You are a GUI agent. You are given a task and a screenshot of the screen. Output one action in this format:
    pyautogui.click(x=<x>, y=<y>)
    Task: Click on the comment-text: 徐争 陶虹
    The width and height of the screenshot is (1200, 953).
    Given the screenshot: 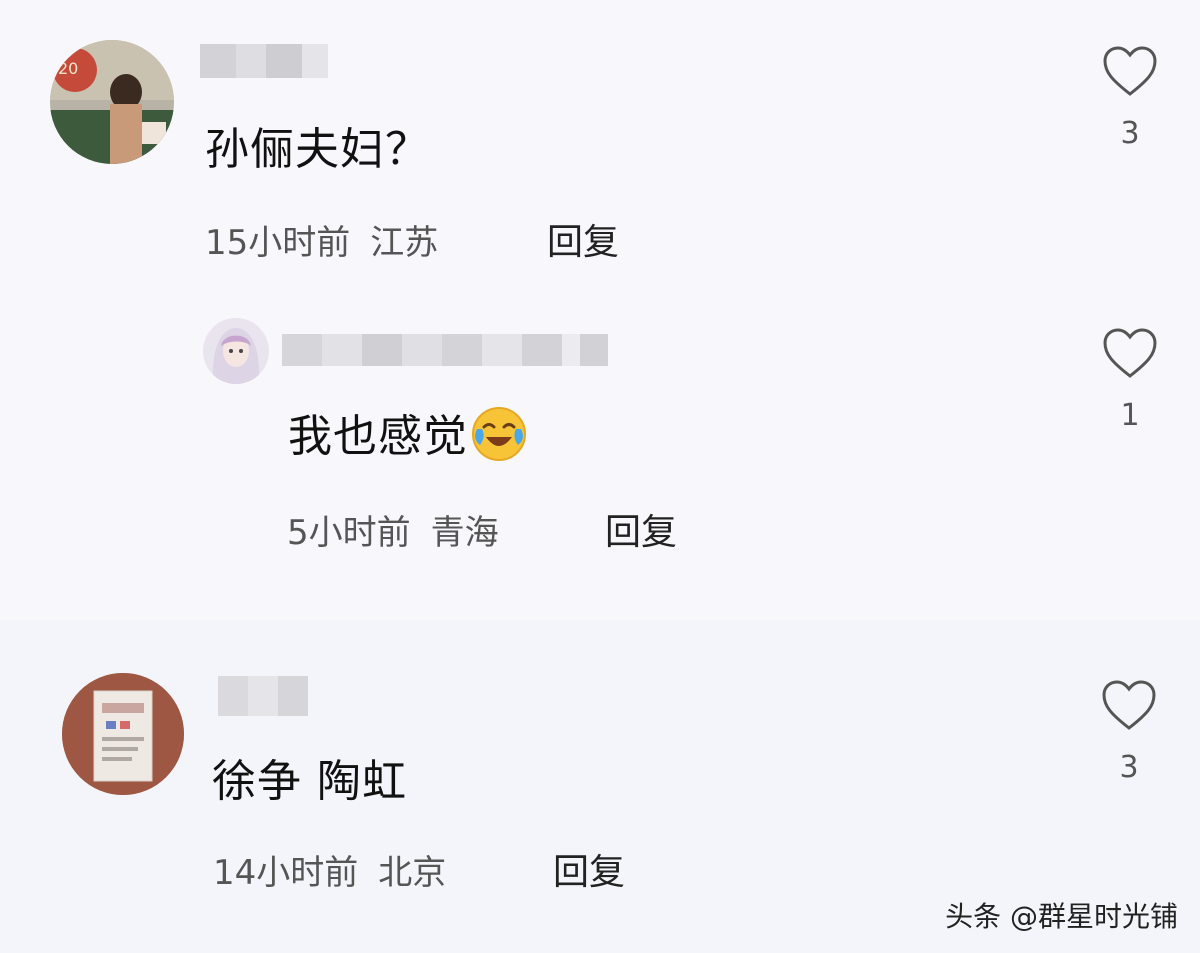 What is the action you would take?
    pyautogui.click(x=309, y=781)
    